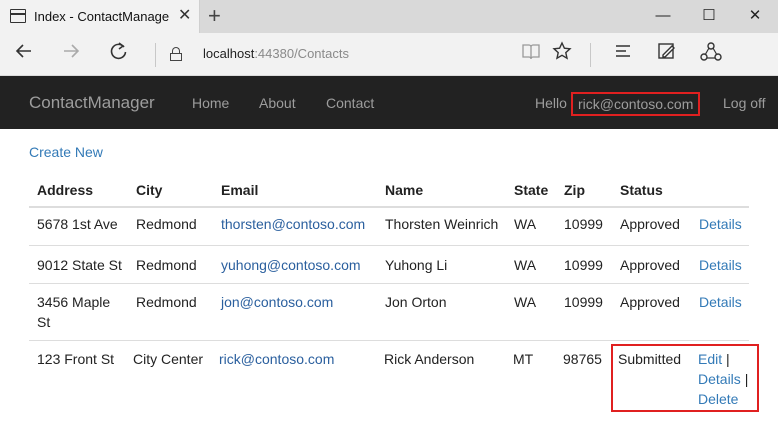 The image size is (778, 424). Describe the element at coordinates (44, 322) in the screenshot. I see `address-cell-line2: St` at that location.